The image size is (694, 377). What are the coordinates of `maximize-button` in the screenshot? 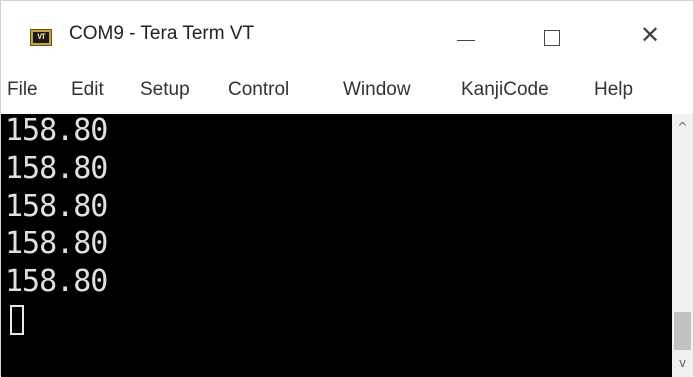 It's located at (553, 34).